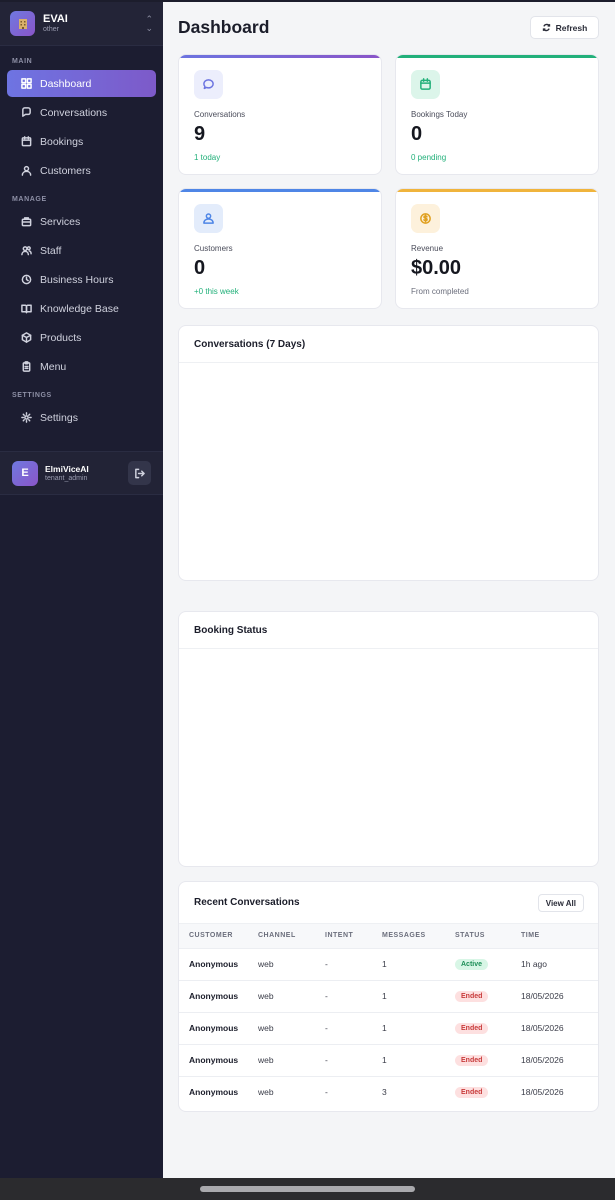  Describe the element at coordinates (388, 1092) in the screenshot. I see `table-row: Anonymous web - 3 Ended 18/05/2026` at that location.